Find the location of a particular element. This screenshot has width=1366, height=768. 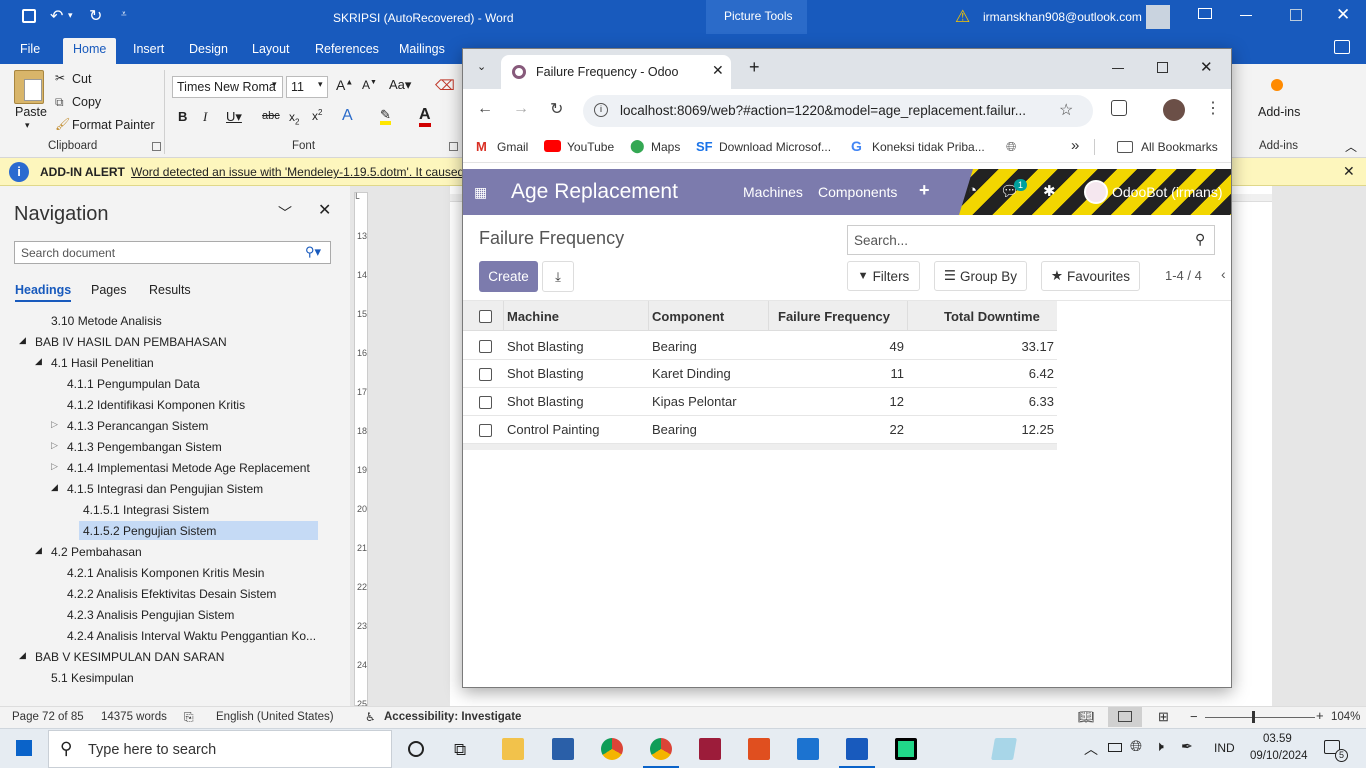

heading-item: 4.1 Hasil Penelitian is located at coordinates (102, 363).